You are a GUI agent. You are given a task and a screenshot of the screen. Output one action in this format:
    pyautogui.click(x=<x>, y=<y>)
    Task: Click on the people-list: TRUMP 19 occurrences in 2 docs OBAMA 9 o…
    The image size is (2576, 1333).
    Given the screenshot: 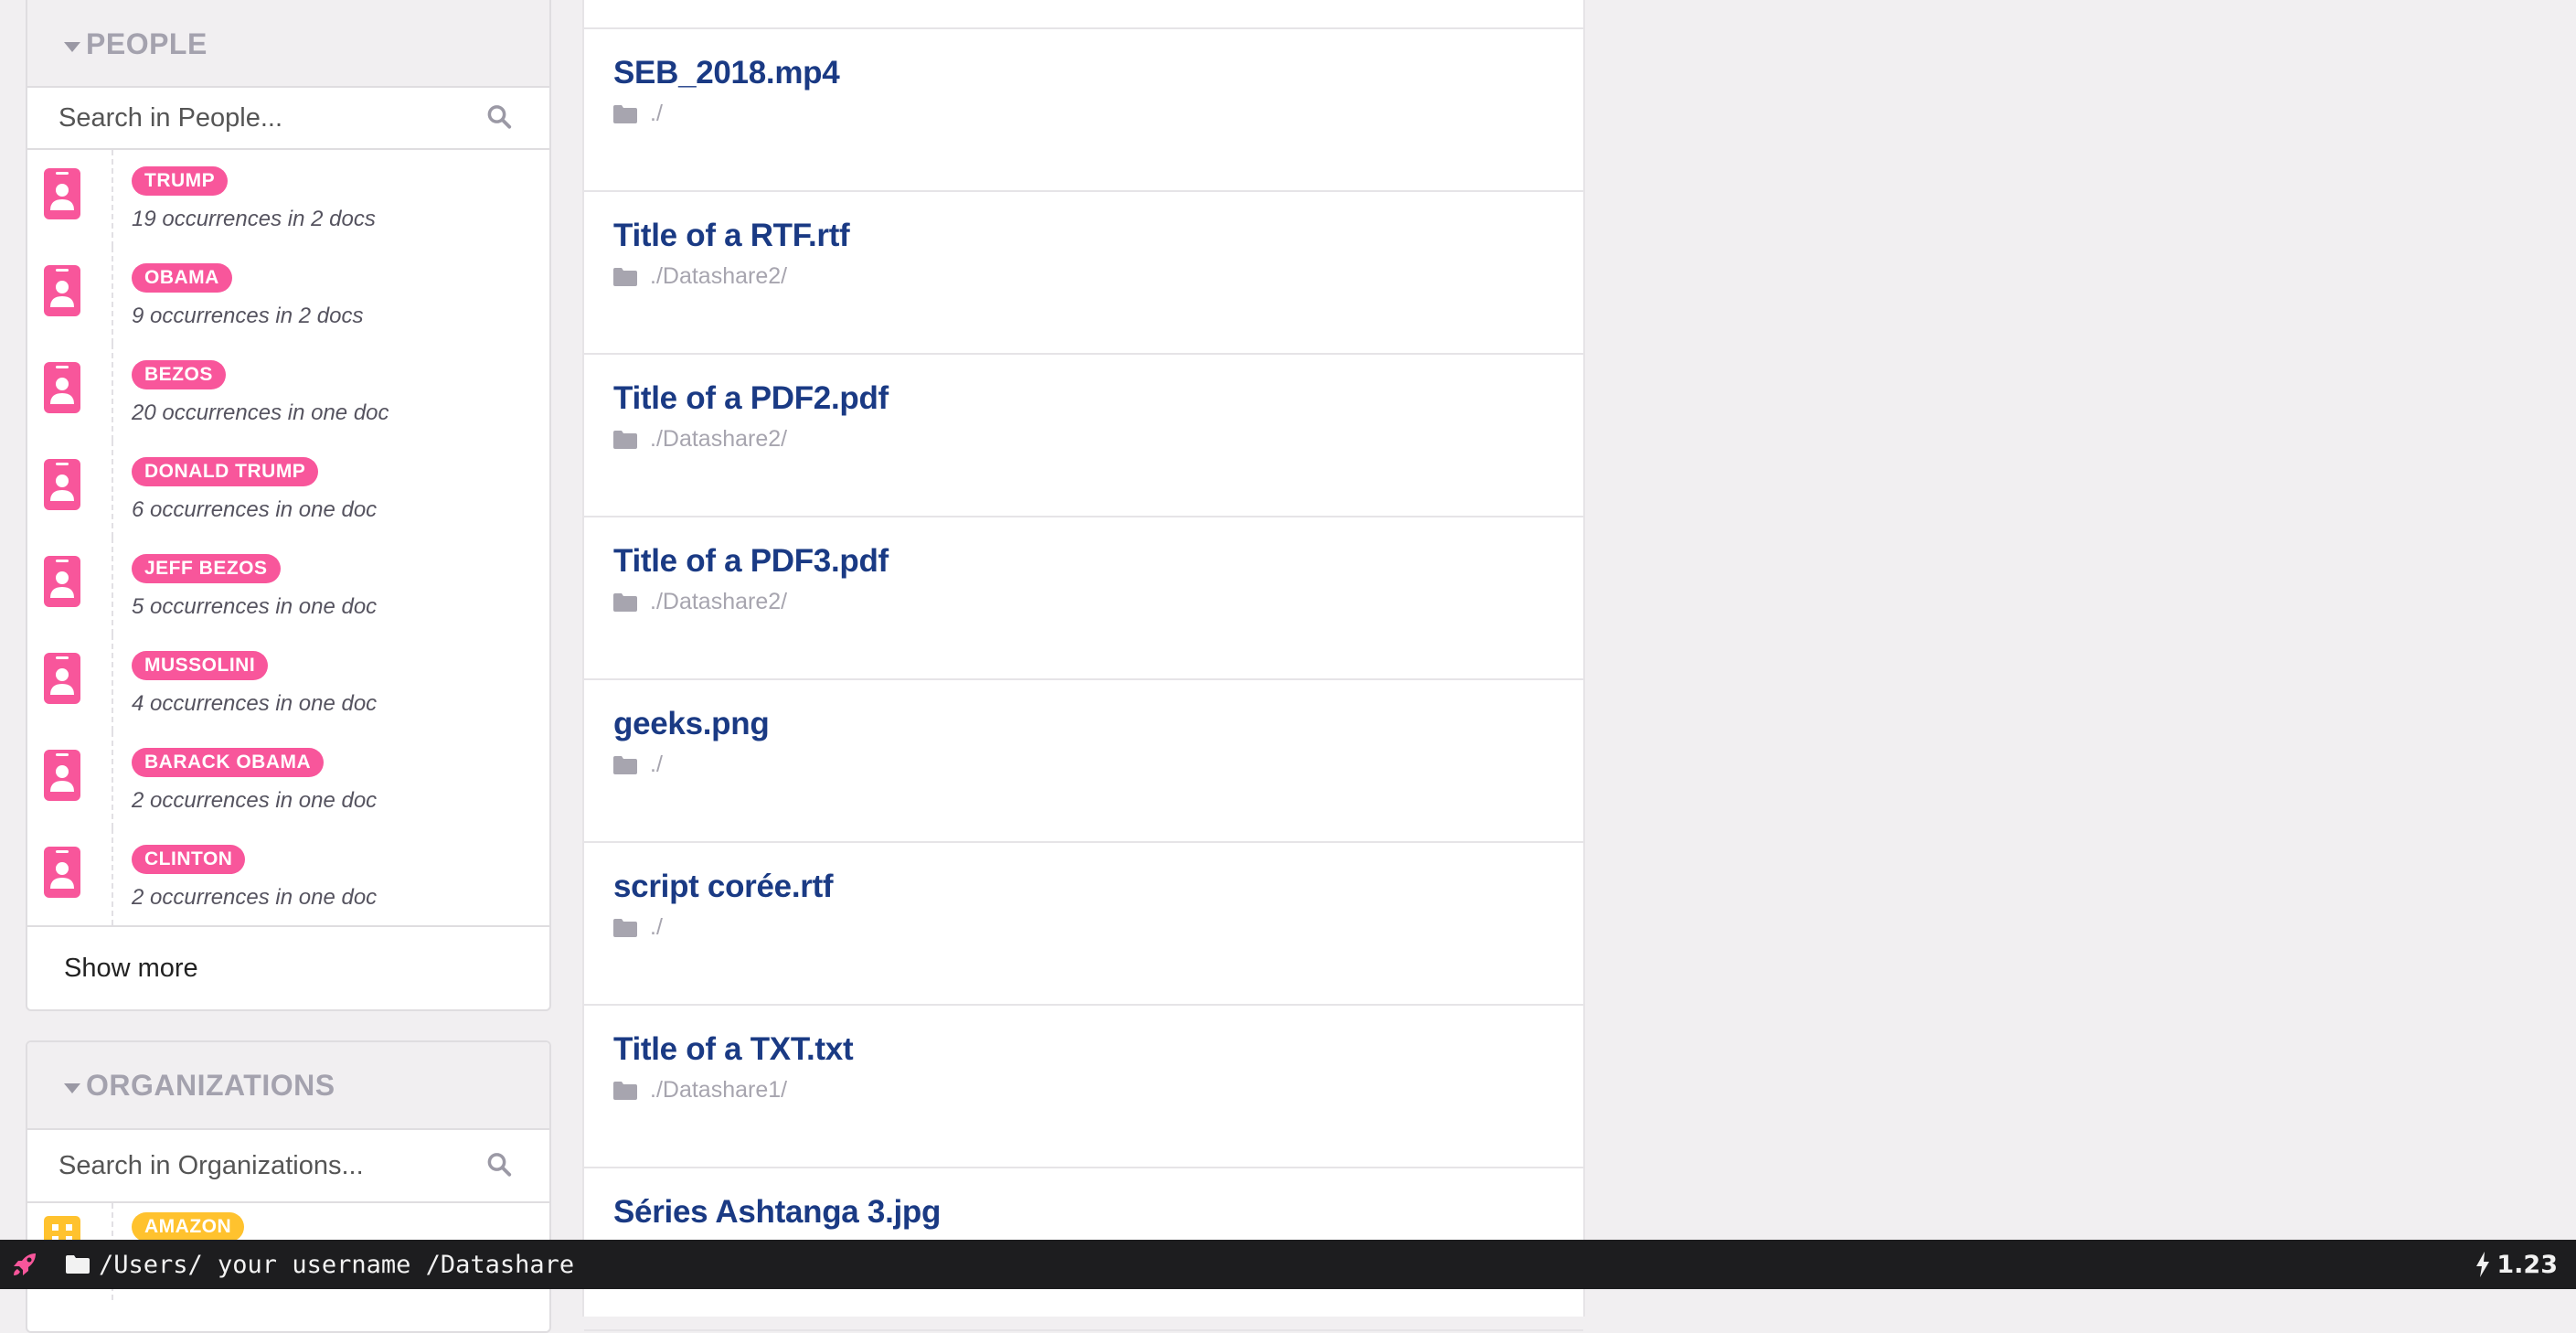 What is the action you would take?
    pyautogui.click(x=288, y=537)
    